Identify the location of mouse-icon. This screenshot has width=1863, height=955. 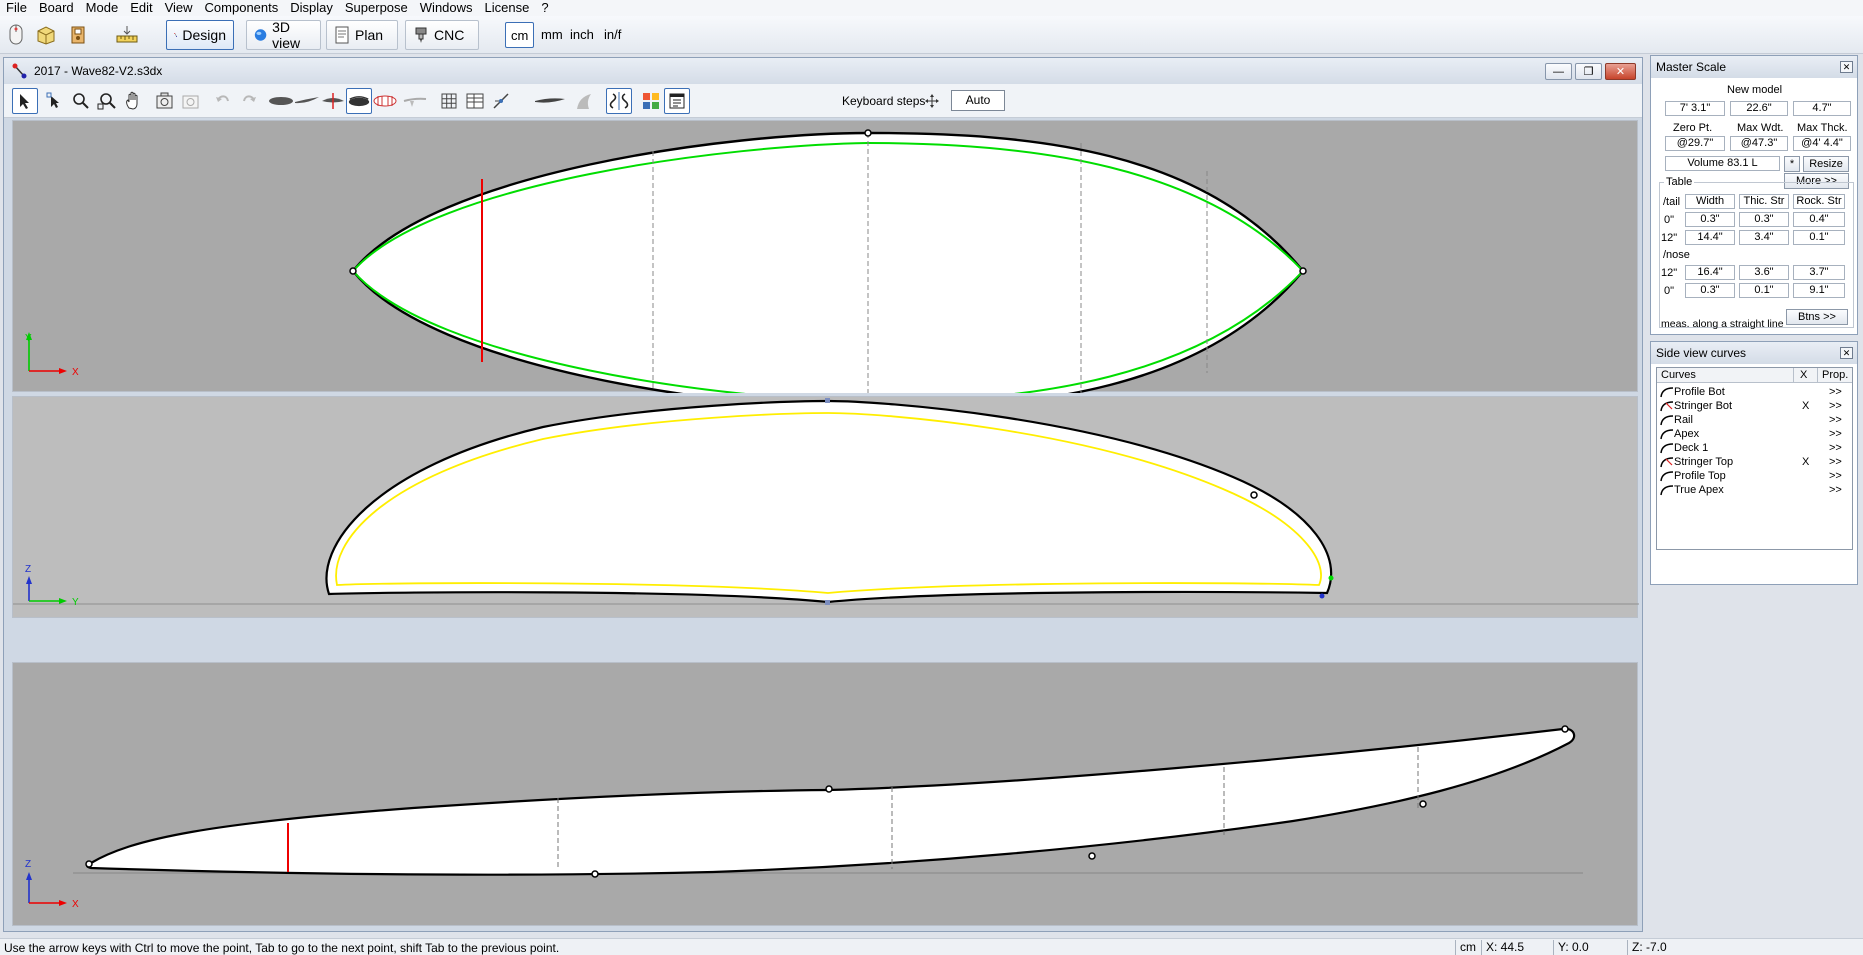
(16, 35).